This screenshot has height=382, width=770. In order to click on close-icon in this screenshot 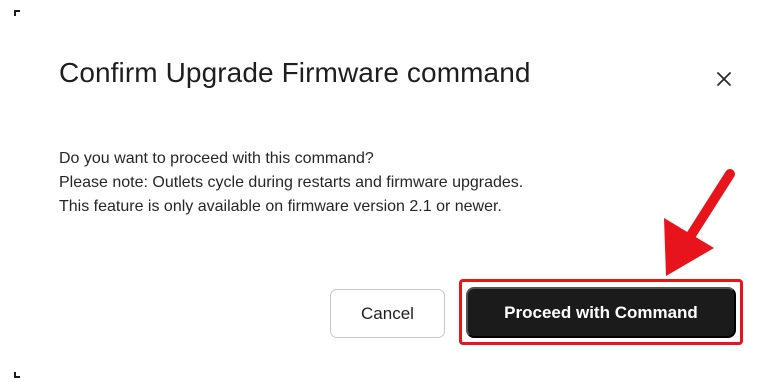, I will do `click(724, 79)`.